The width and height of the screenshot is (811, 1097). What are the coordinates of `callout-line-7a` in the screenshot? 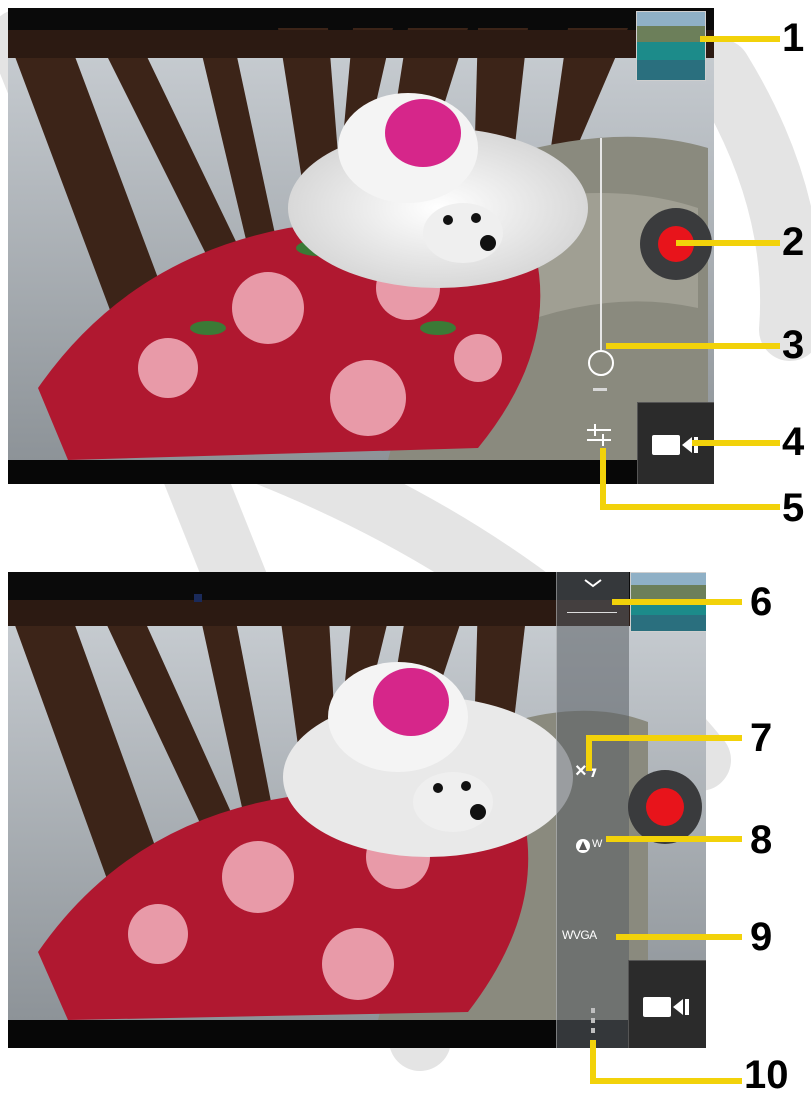 It's located at (664, 738).